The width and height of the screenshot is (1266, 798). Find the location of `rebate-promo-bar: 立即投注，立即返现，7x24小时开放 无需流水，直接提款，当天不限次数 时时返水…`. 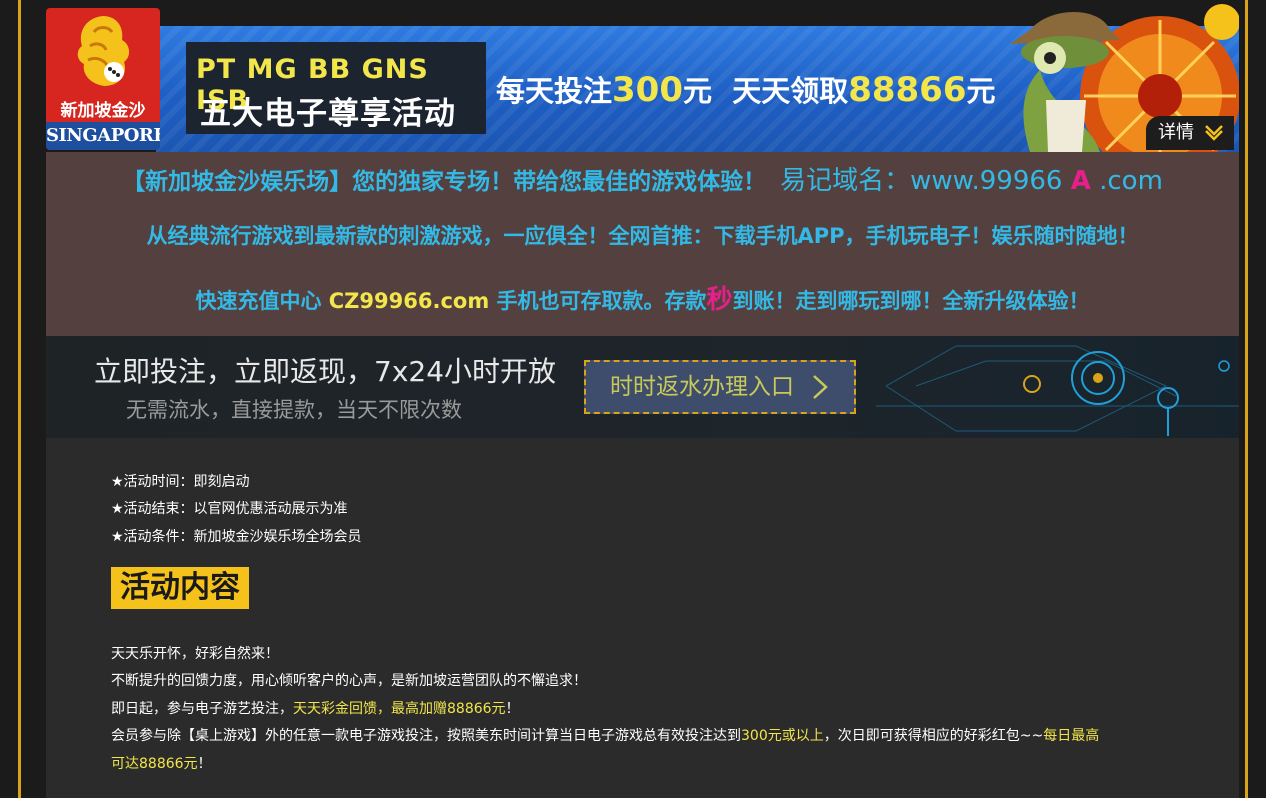

rebate-promo-bar: 立即投注，立即返现，7x24小时开放 无需流水，直接提款，当天不限次数 时时返水… is located at coordinates (642, 387).